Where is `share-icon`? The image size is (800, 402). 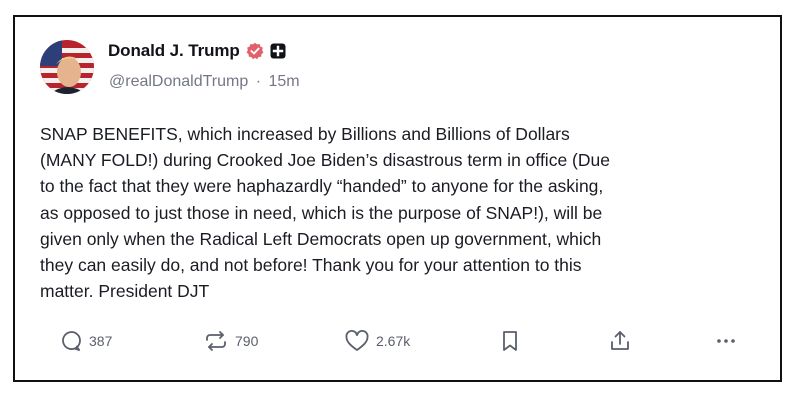 share-icon is located at coordinates (620, 341).